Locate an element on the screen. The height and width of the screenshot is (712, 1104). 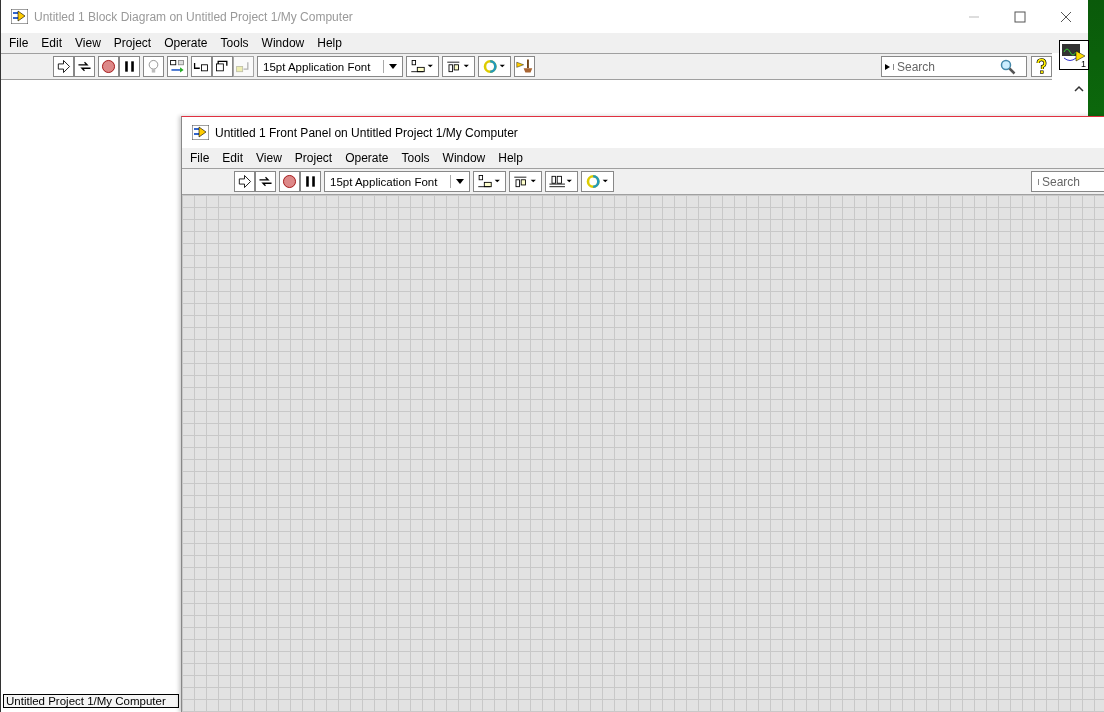
status-bar: Untitled Project 1/My Computer is located at coordinates (91, 701).